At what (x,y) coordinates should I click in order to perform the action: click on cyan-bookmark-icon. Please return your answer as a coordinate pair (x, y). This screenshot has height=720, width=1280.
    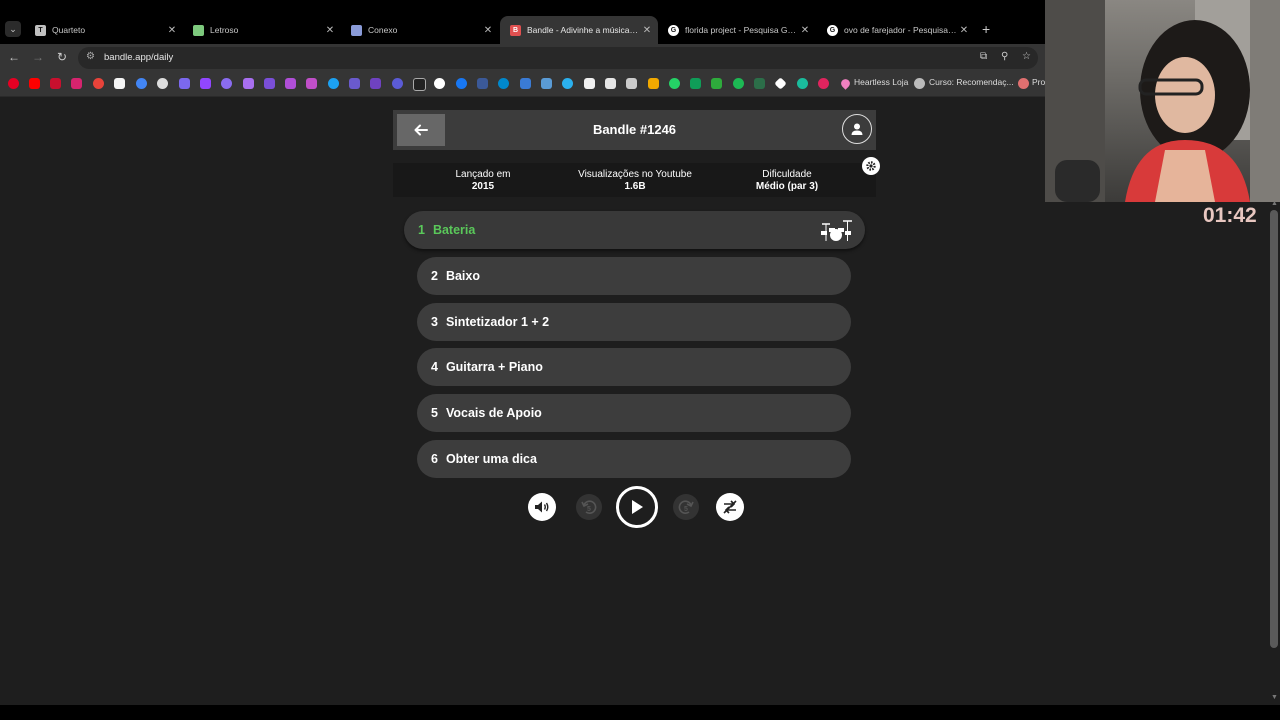
    Looking at the image, I should click on (567, 83).